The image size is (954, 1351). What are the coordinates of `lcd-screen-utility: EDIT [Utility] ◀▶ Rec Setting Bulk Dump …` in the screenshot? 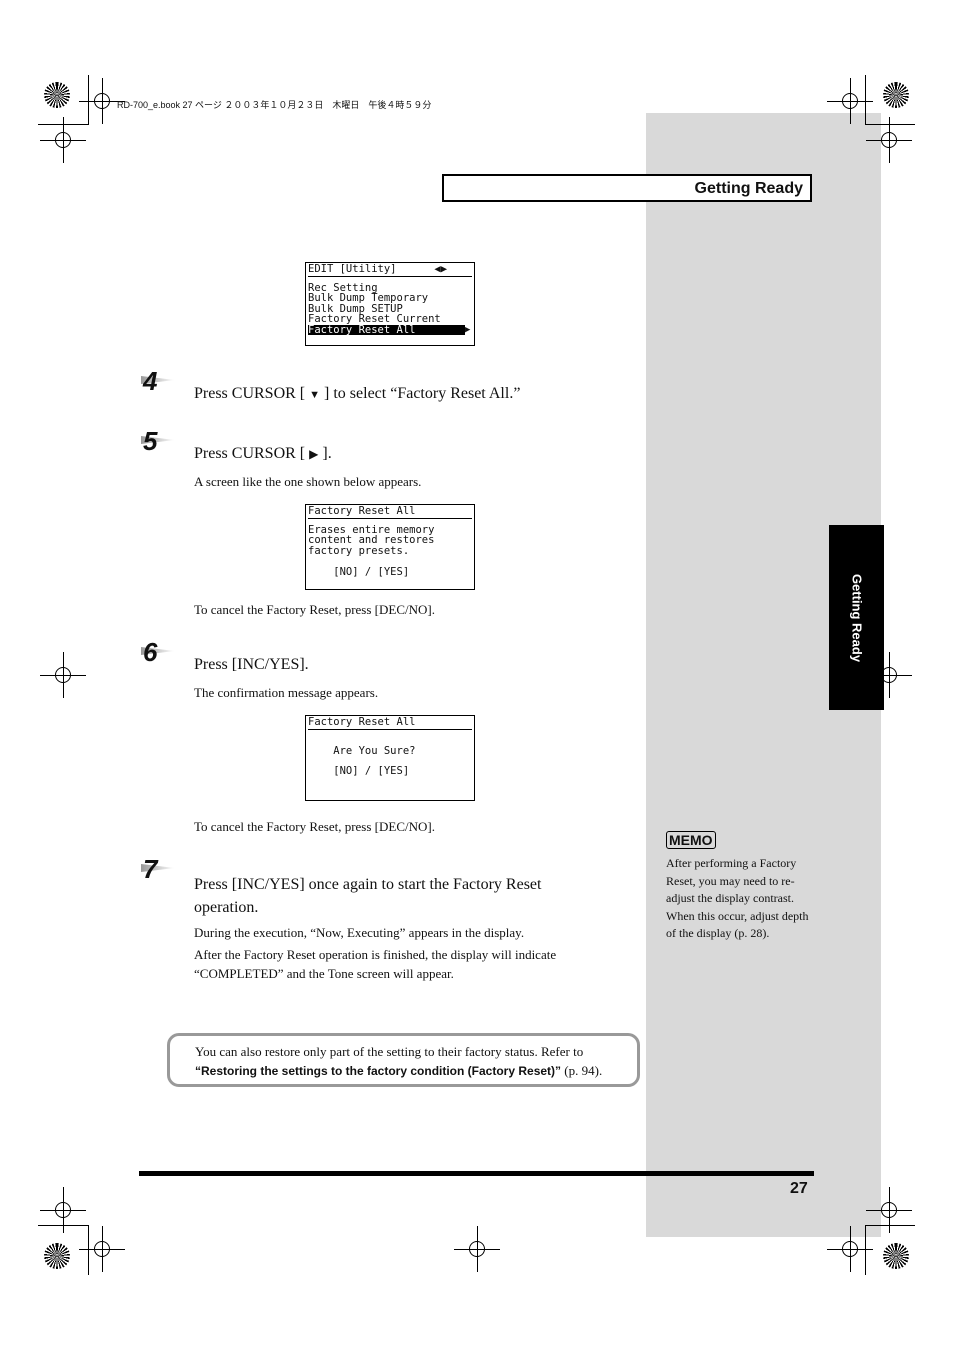 It's located at (390, 304).